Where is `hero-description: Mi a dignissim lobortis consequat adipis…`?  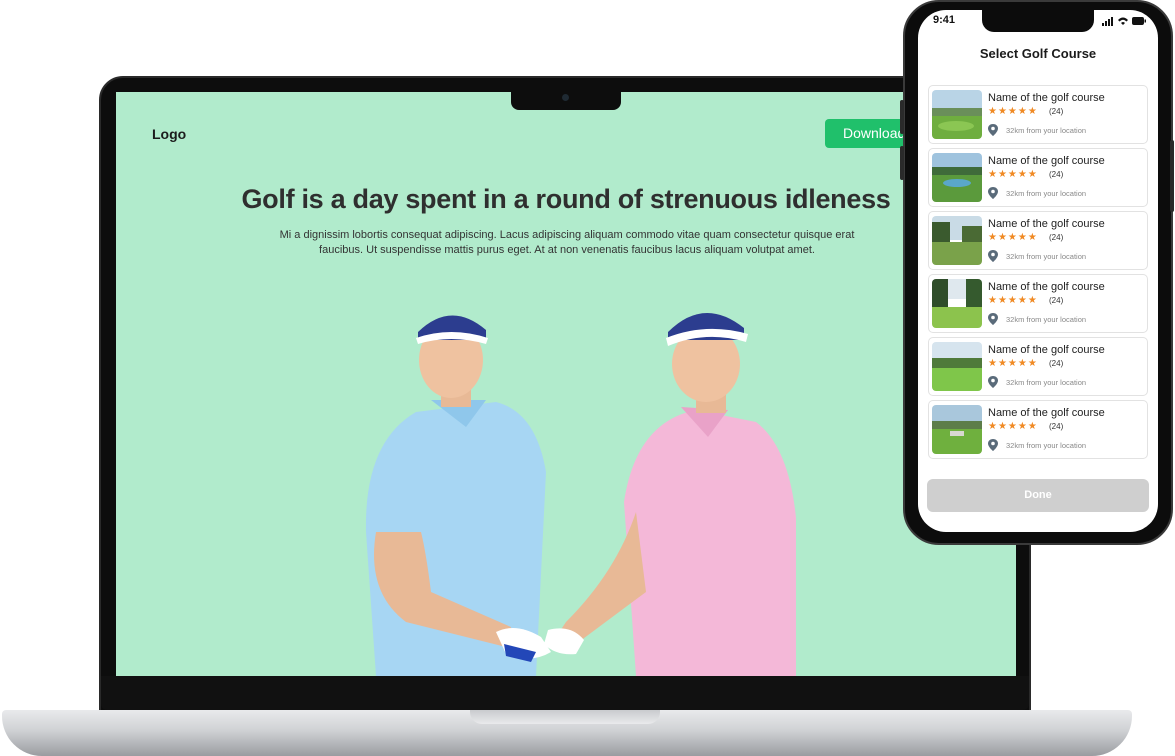 hero-description: Mi a dignissim lobortis consequat adipis… is located at coordinates (567, 242).